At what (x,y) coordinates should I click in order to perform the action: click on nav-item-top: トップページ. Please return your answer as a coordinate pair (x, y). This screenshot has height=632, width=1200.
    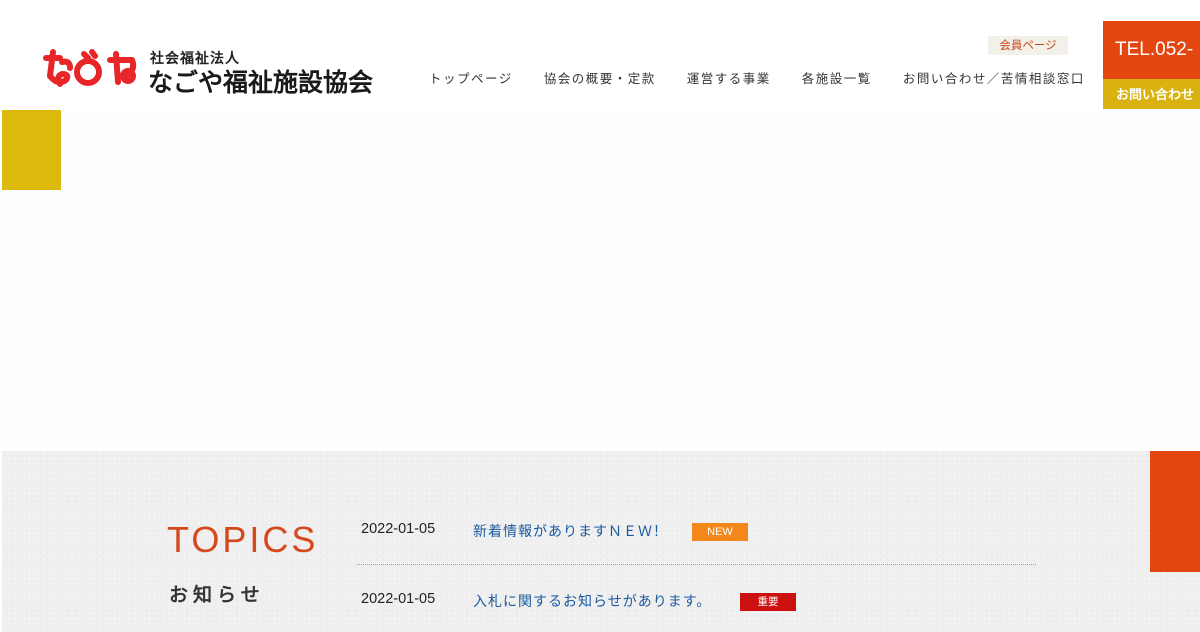
    Looking at the image, I should click on (471, 79).